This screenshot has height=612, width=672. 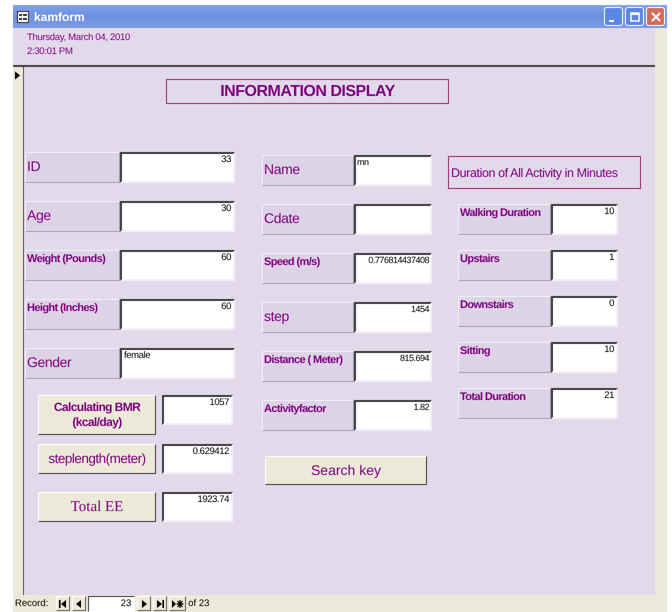 I want to click on previous-record-button, so click(x=79, y=603).